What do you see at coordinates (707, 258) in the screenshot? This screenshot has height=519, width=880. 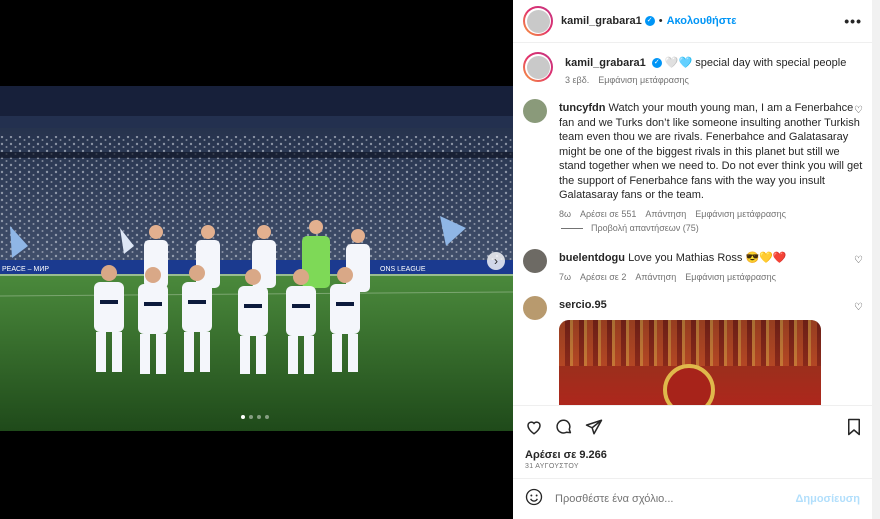 I see `comment-text: Love you Mathias Ross 😎💛❤️` at bounding box center [707, 258].